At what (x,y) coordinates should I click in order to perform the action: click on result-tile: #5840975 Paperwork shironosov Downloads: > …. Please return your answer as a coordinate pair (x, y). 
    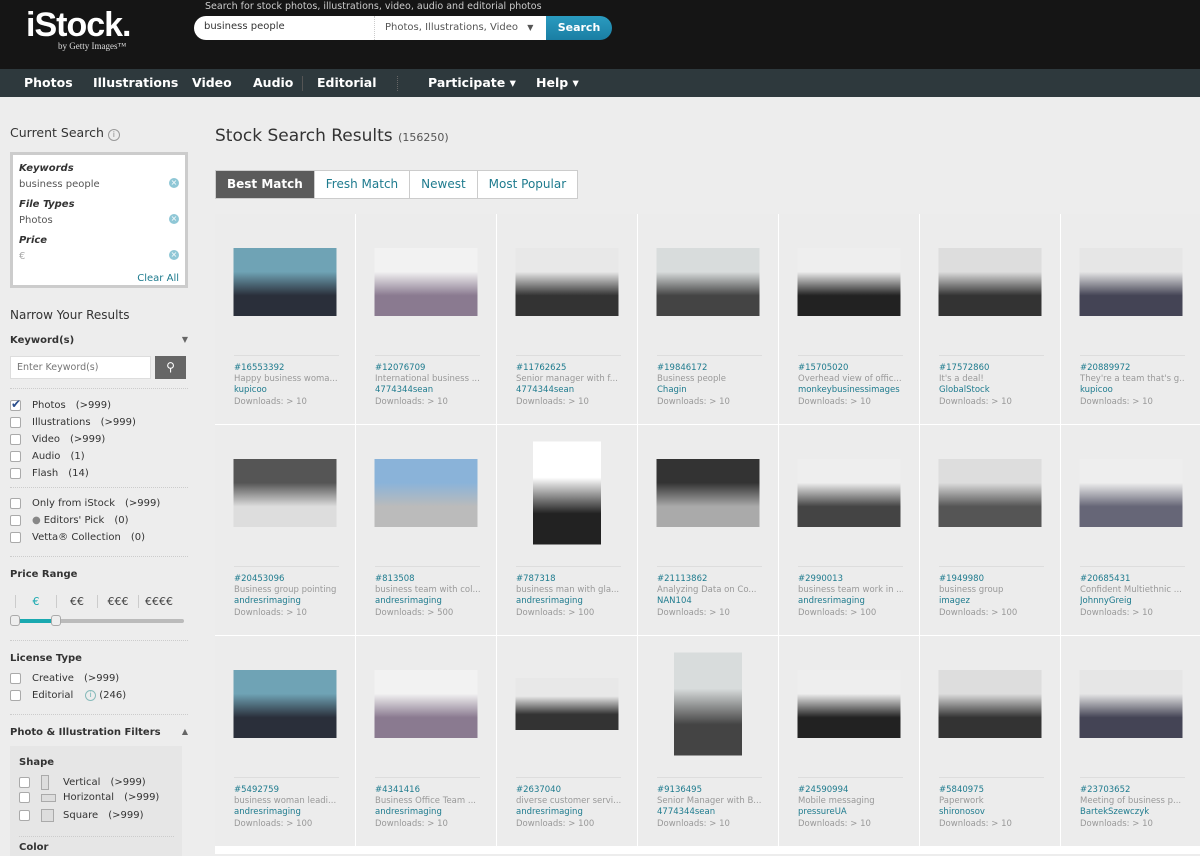
    Looking at the image, I should click on (990, 741).